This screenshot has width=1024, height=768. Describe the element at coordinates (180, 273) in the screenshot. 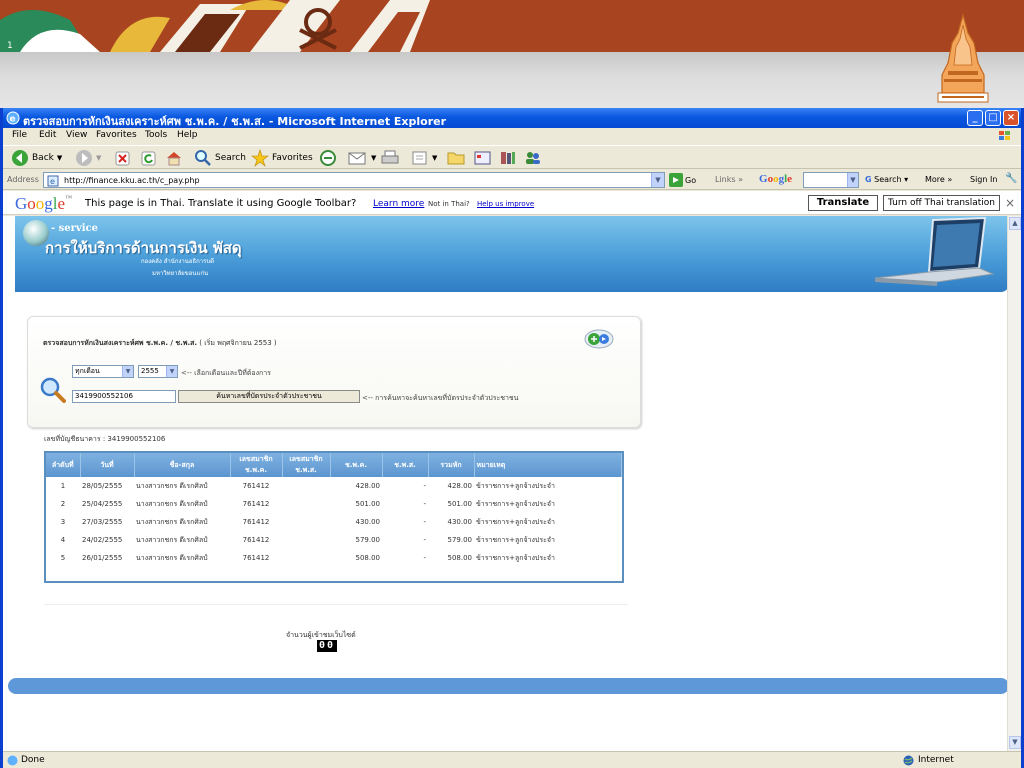

I see `banner-subtitle-university: มหาวิทยาลัยขอนแก่น` at that location.